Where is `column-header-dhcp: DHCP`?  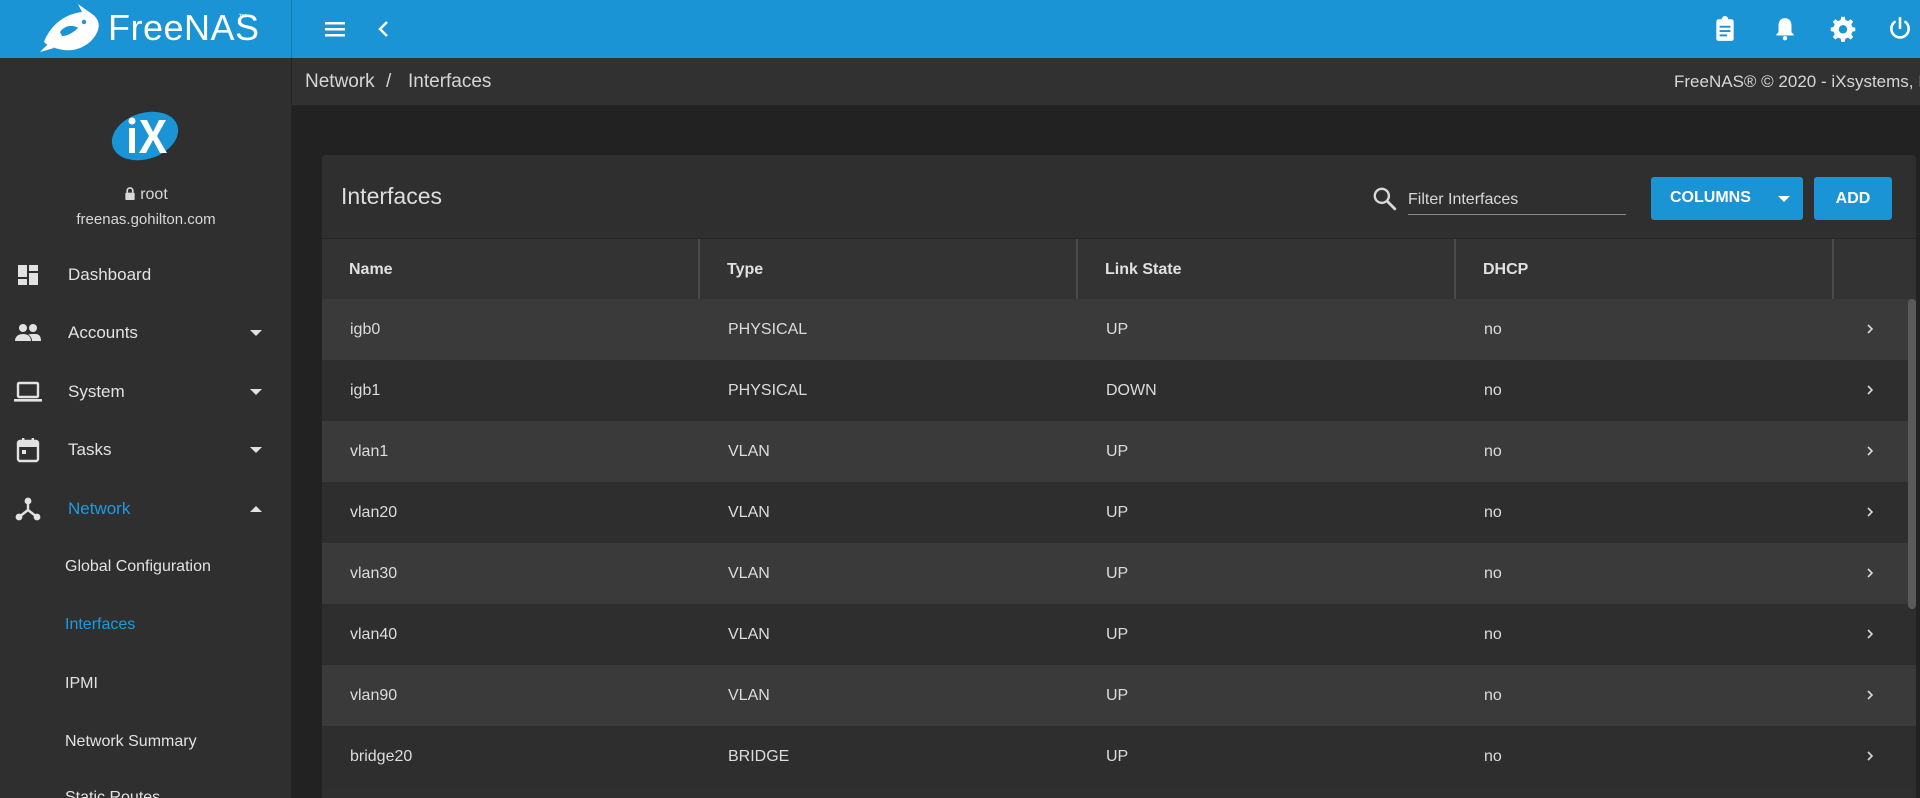
column-header-dhcp: DHCP is located at coordinates (1505, 269).